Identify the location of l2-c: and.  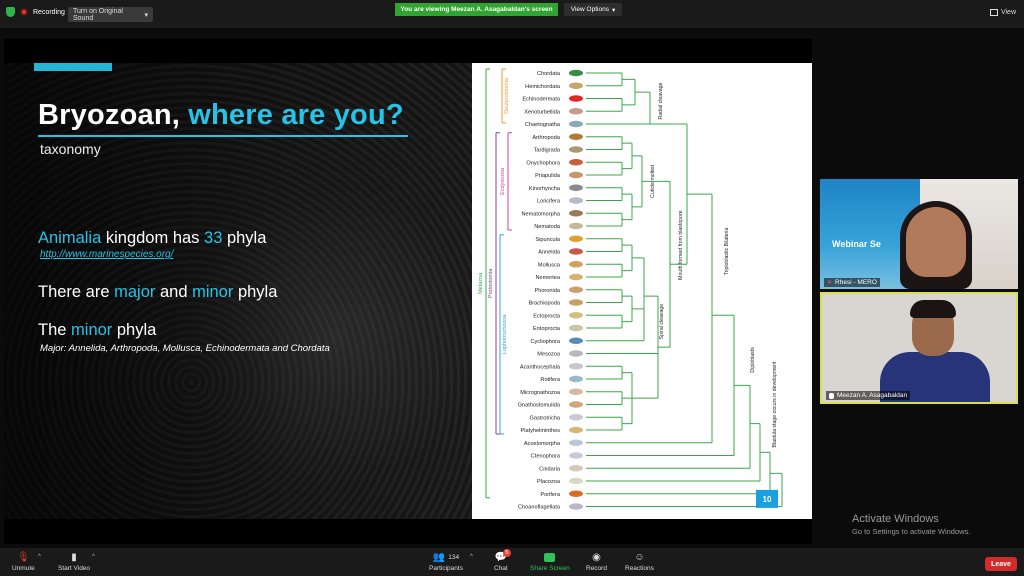
(174, 292).